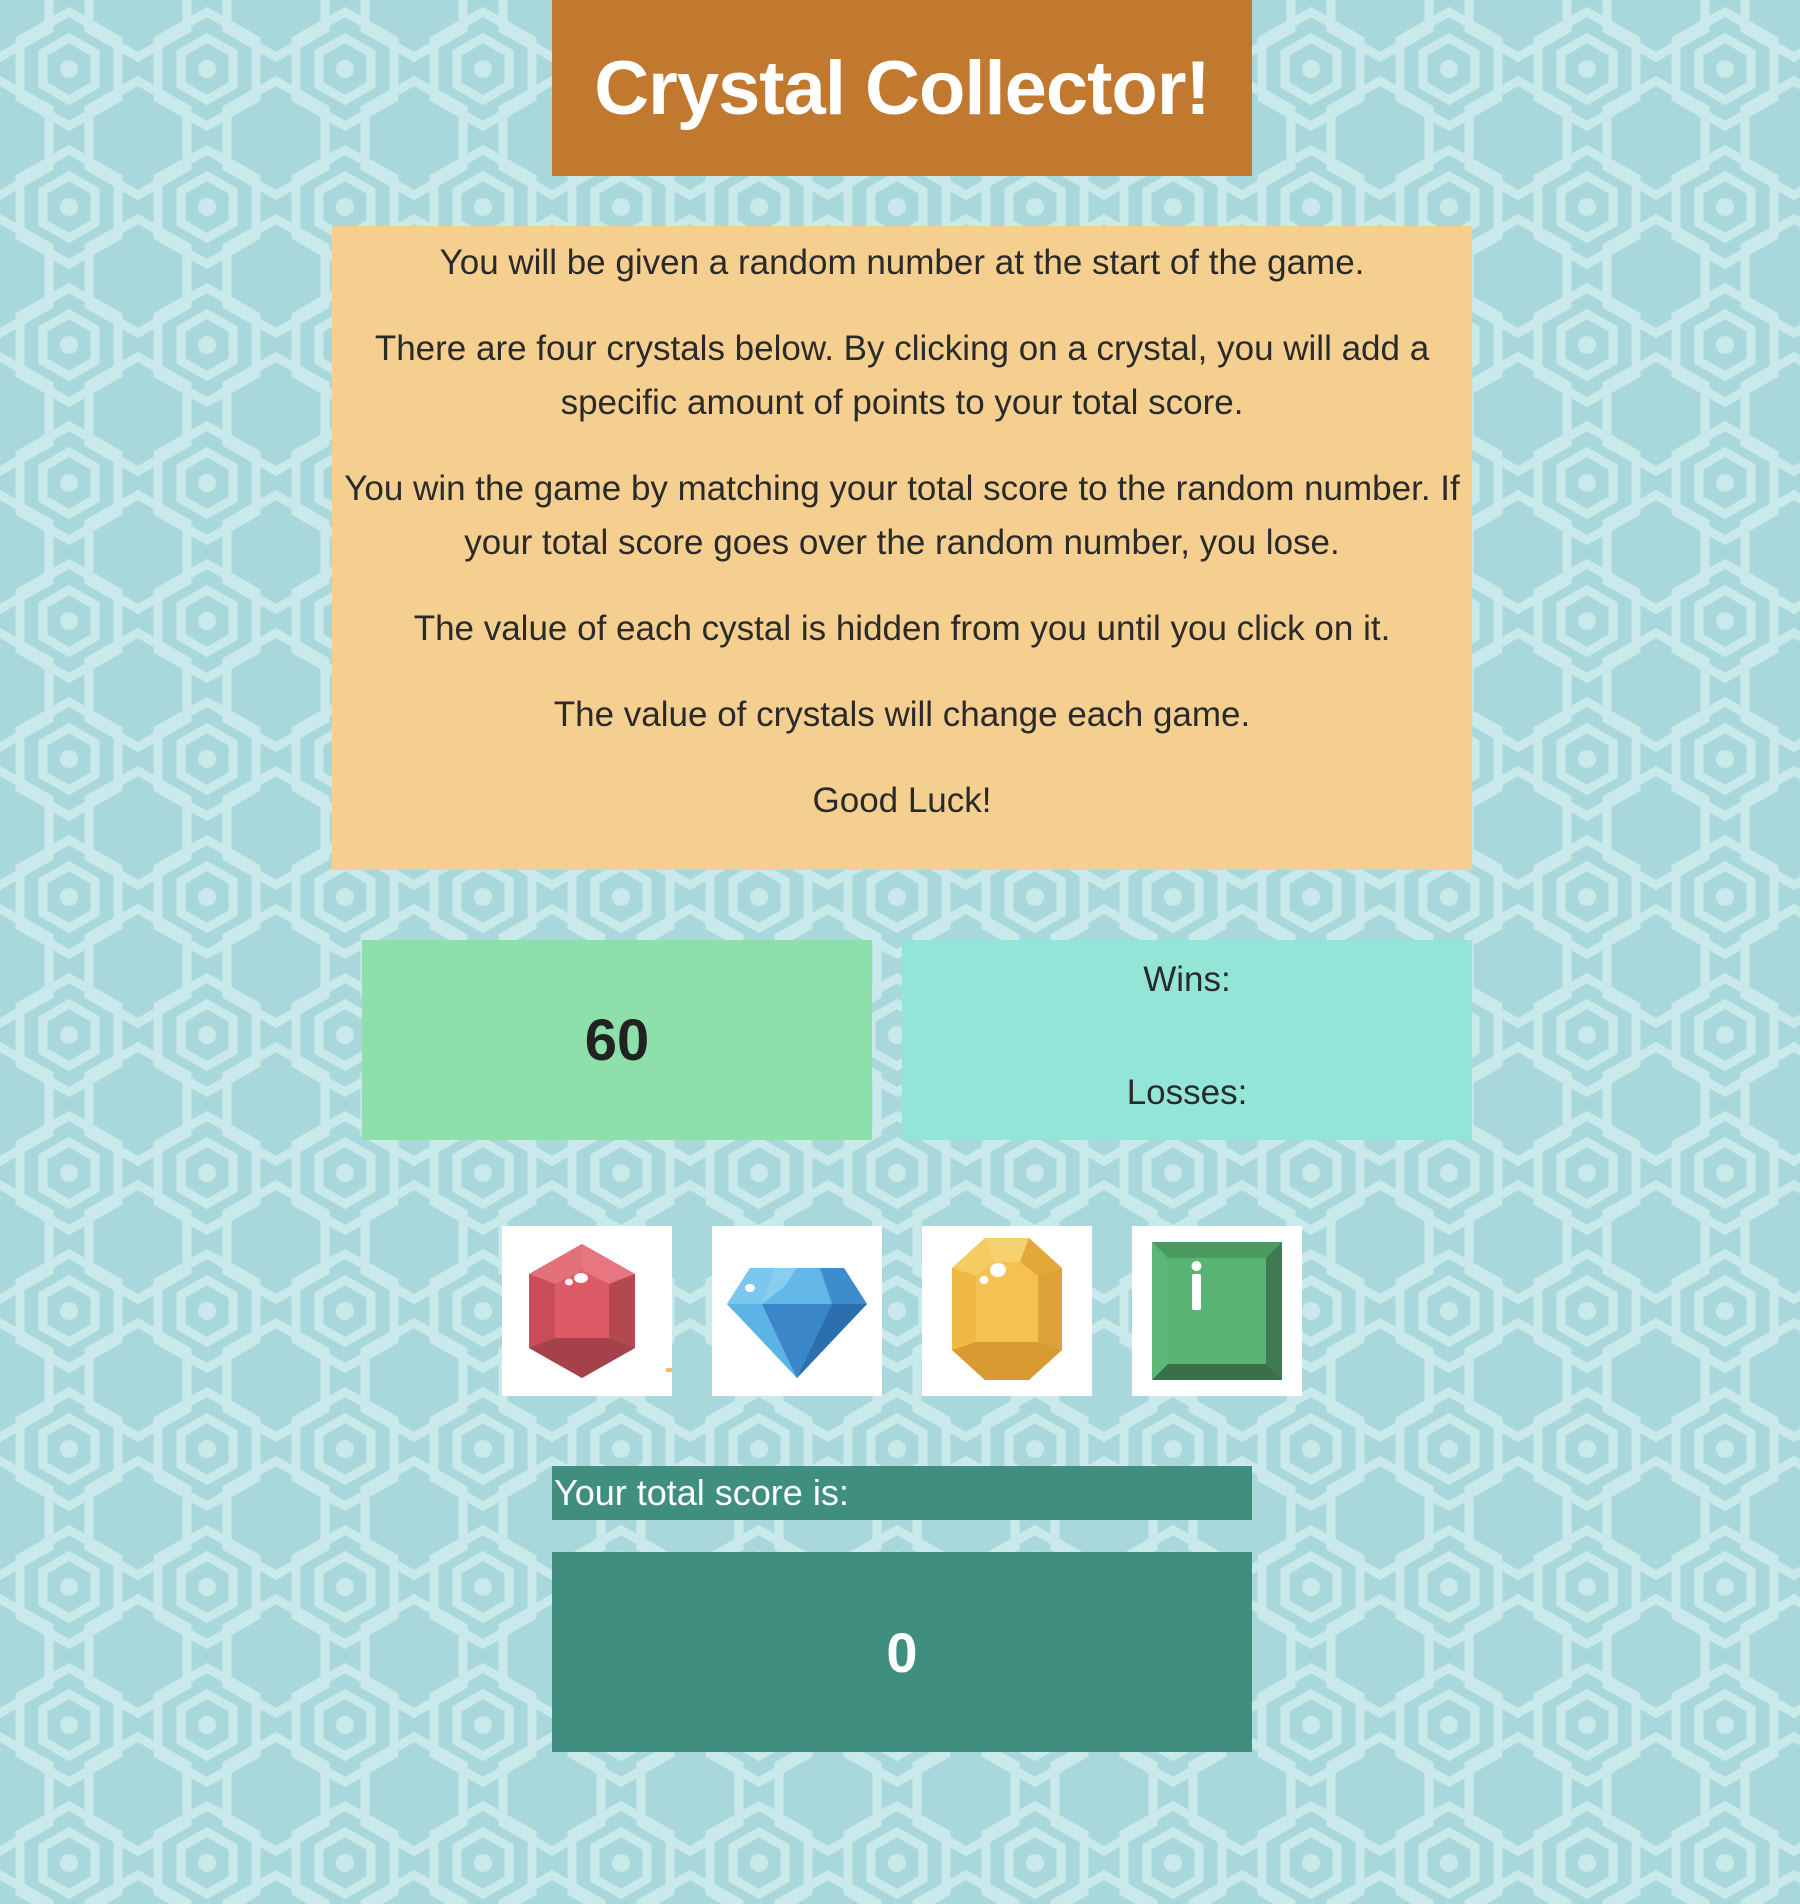  I want to click on random-number: 60, so click(617, 1040).